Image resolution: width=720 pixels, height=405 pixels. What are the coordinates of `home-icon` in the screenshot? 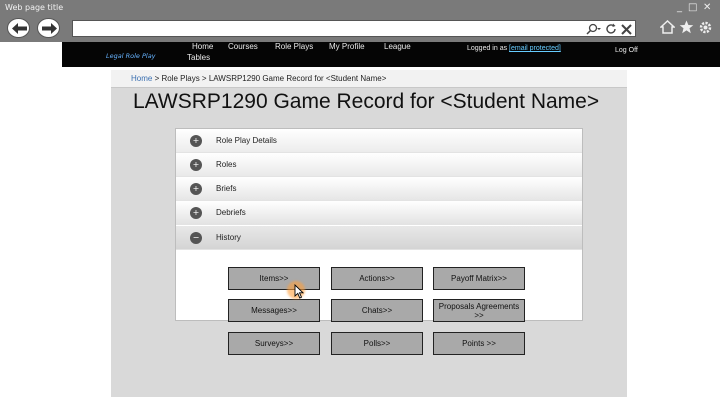 It's located at (667, 27).